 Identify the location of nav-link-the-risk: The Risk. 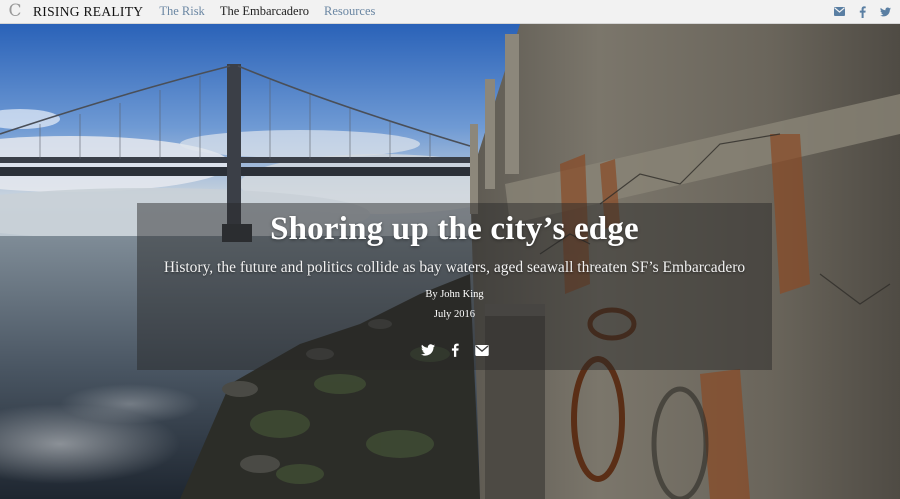
(181, 11).